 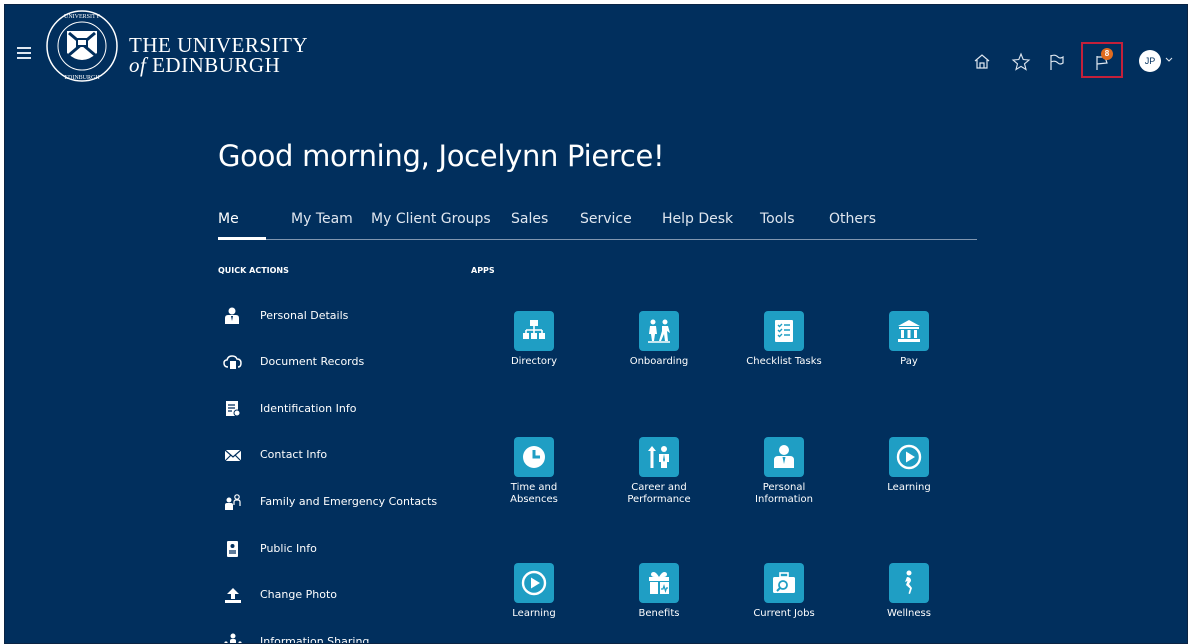 I want to click on badge-icon, so click(x=232, y=549).